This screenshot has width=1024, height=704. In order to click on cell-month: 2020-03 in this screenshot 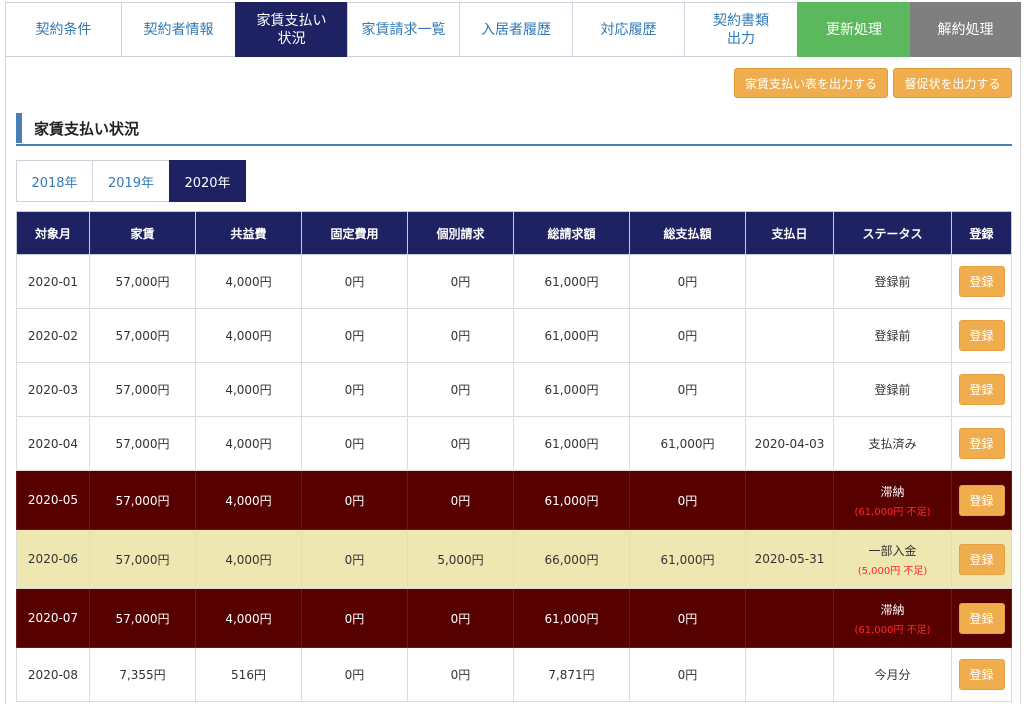, I will do `click(53, 389)`.